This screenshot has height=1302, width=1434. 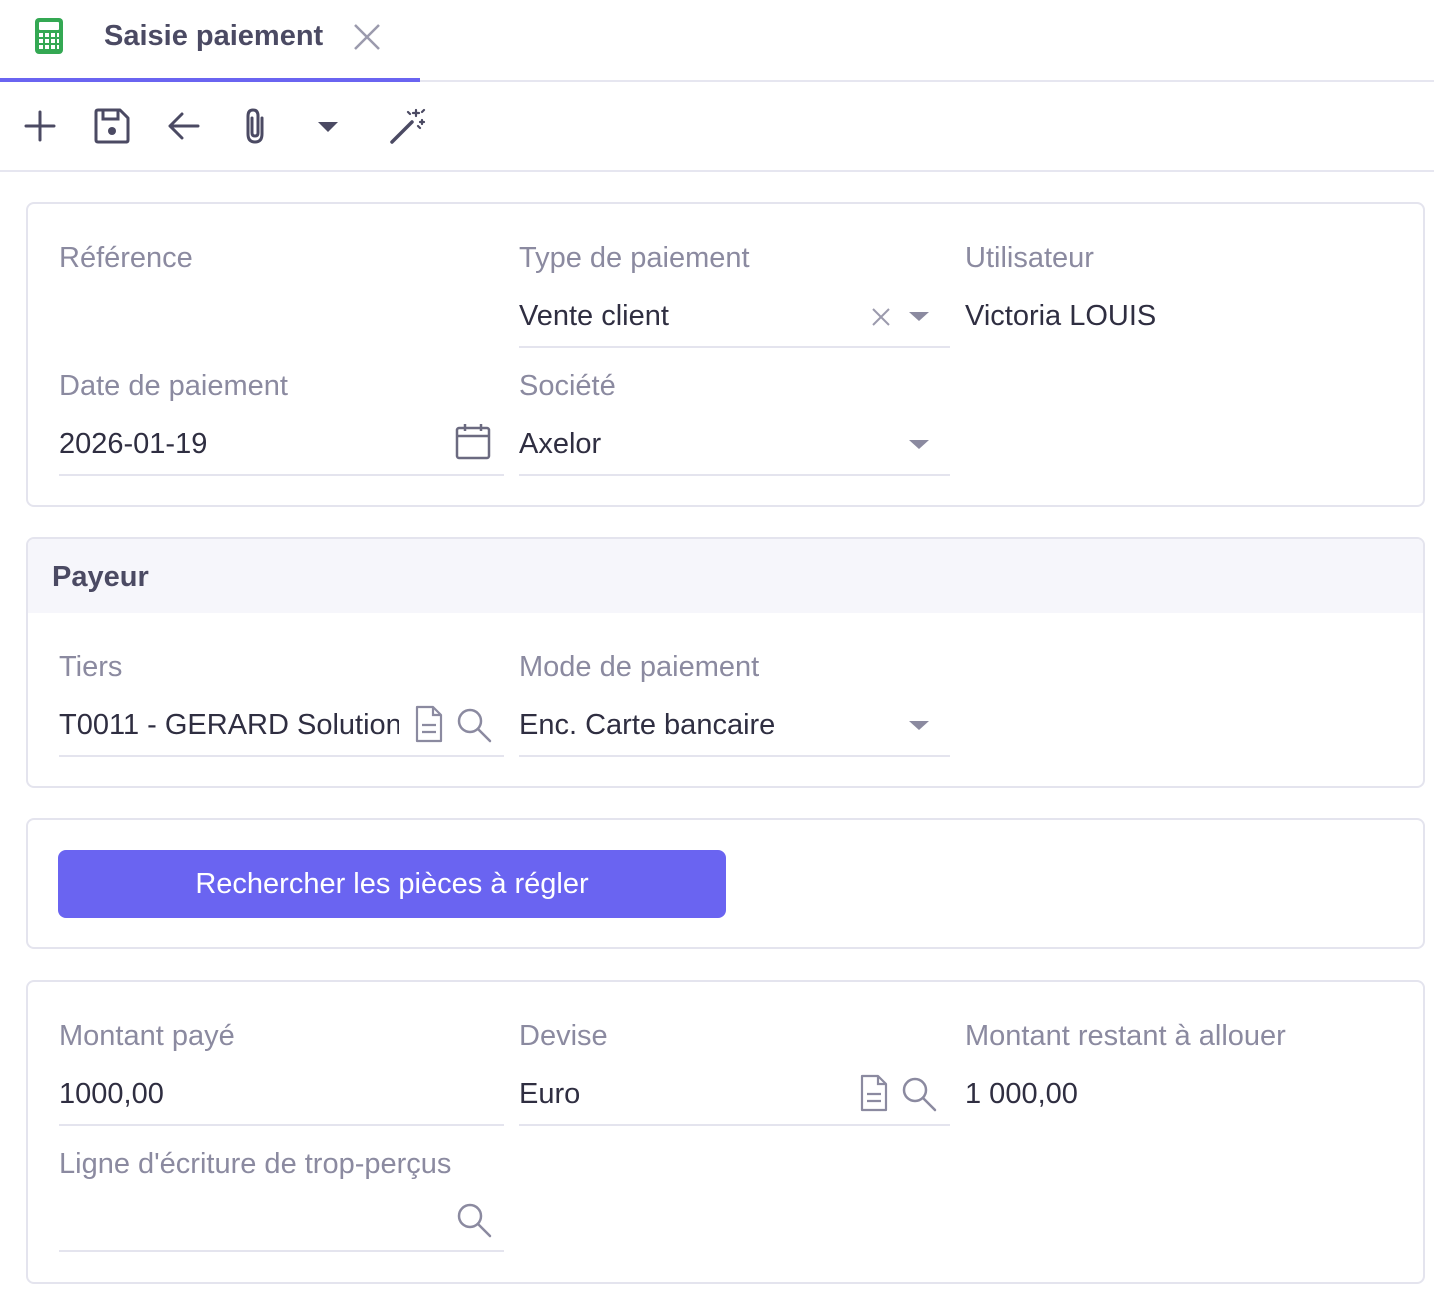 What do you see at coordinates (473, 441) in the screenshot?
I see `calendar-icon` at bounding box center [473, 441].